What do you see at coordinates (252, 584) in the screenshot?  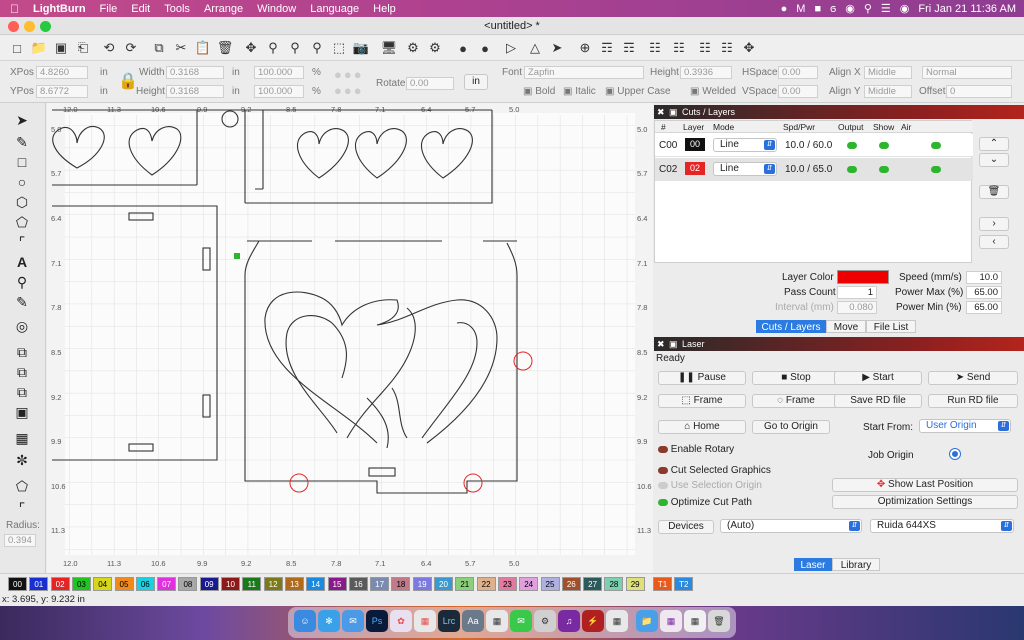 I see `palette-swatch-11: 11` at bounding box center [252, 584].